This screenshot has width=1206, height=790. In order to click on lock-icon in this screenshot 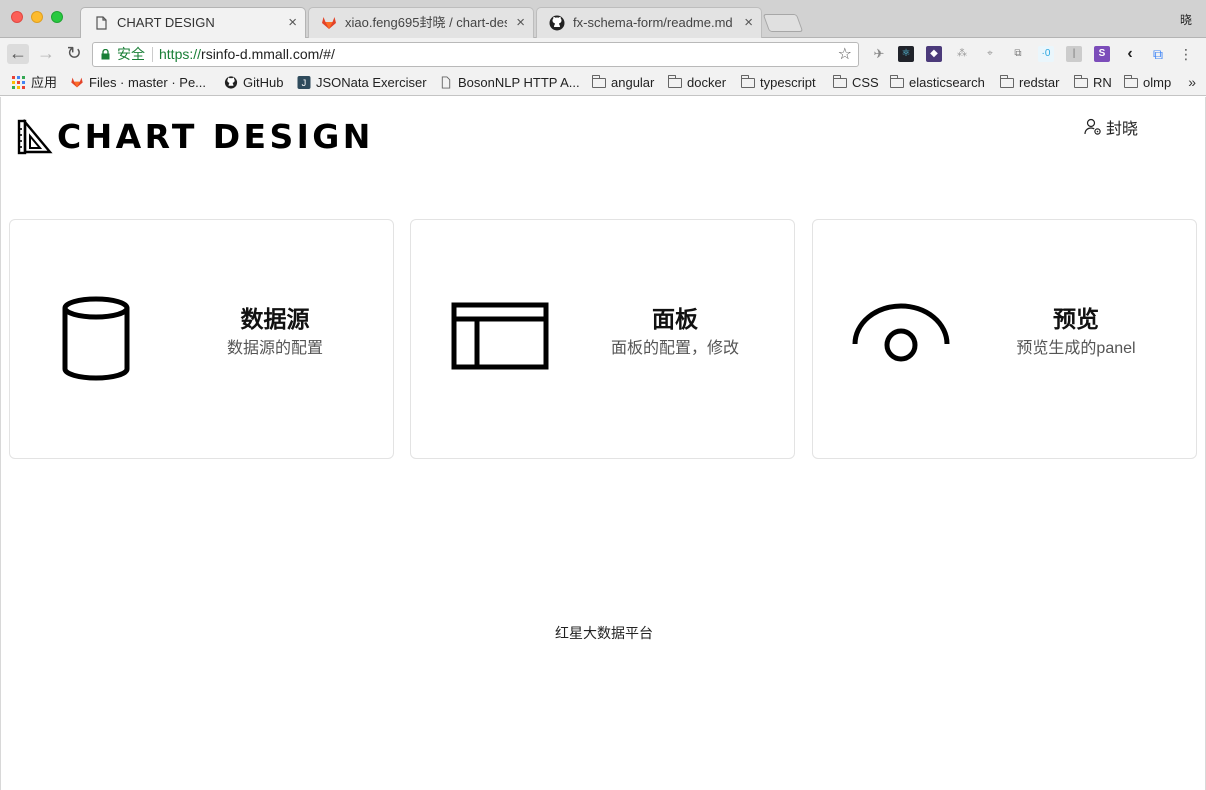, I will do `click(105, 54)`.